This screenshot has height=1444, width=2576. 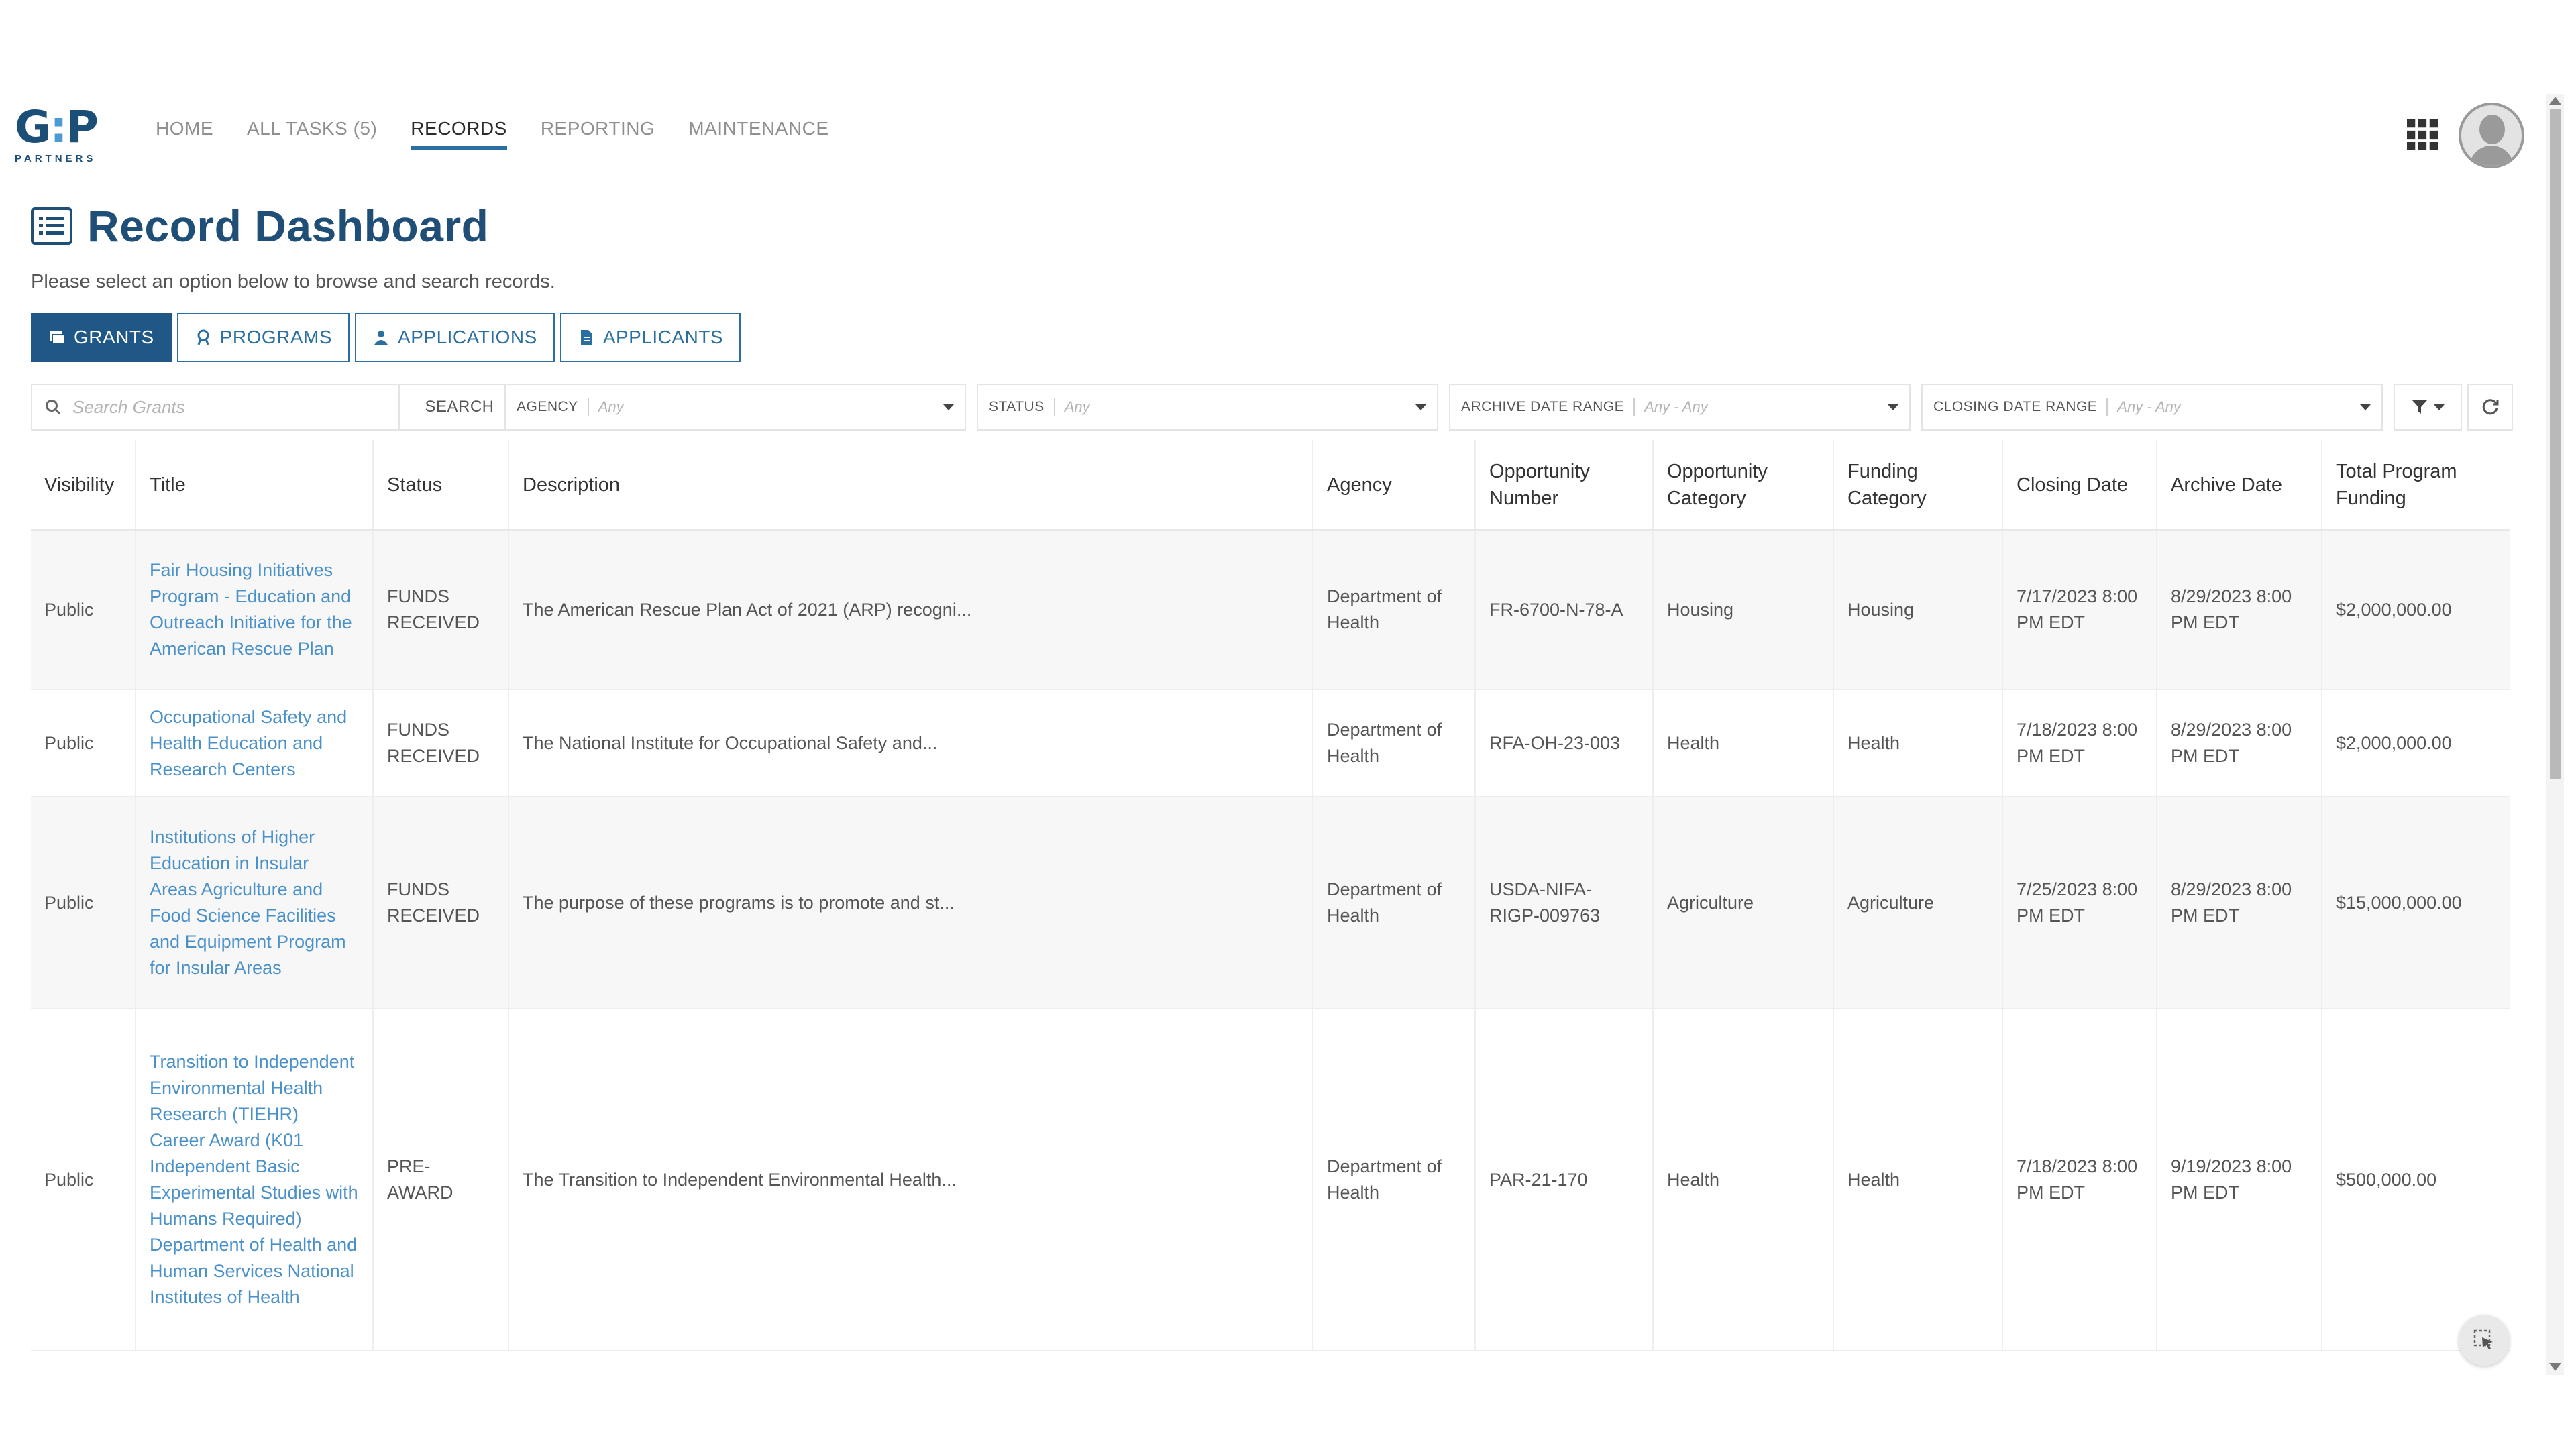 I want to click on gp-partners-logo: G:P PARTNERS, so click(x=62, y=135).